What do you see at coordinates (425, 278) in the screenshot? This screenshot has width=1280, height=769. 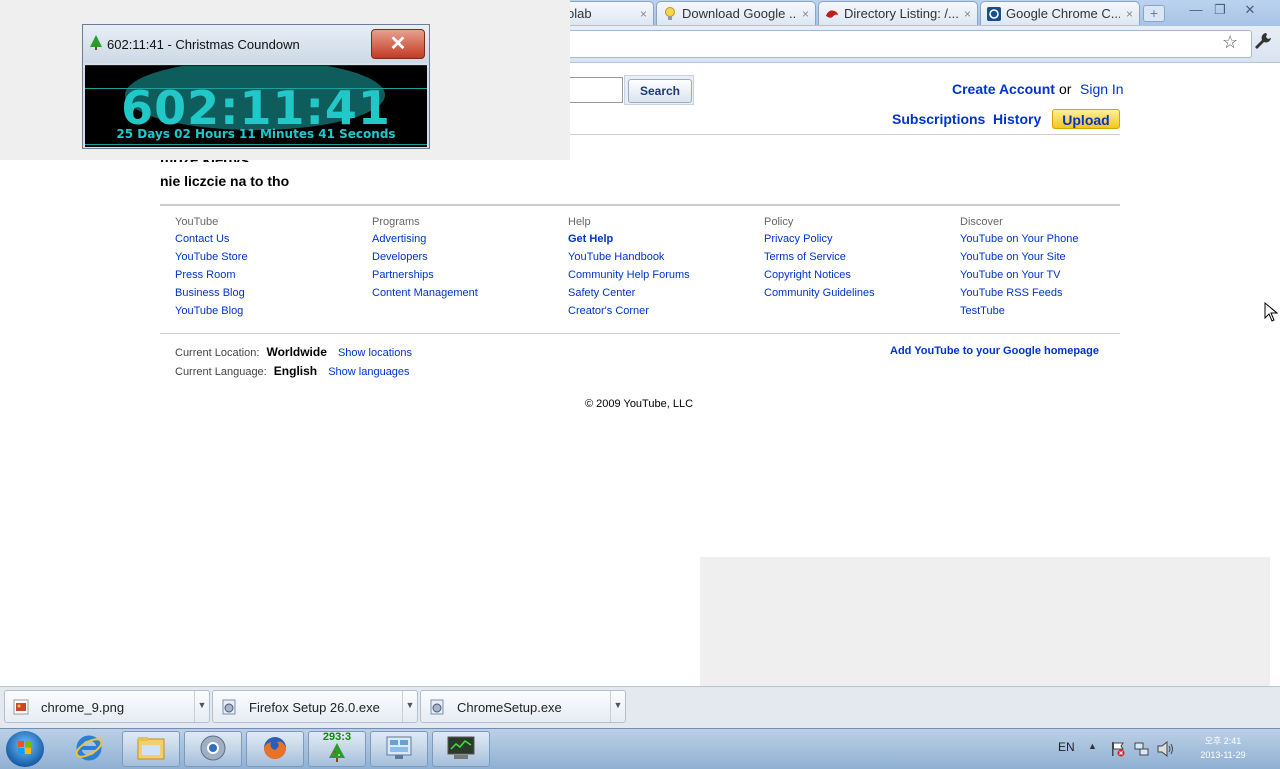 I see `footer-link: Partnerships` at bounding box center [425, 278].